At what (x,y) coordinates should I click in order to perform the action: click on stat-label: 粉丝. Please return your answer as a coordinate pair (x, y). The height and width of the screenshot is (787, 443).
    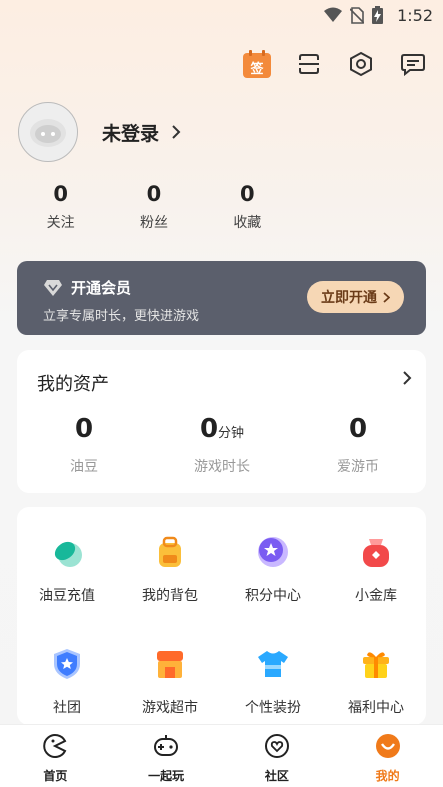
    Looking at the image, I should click on (153, 223).